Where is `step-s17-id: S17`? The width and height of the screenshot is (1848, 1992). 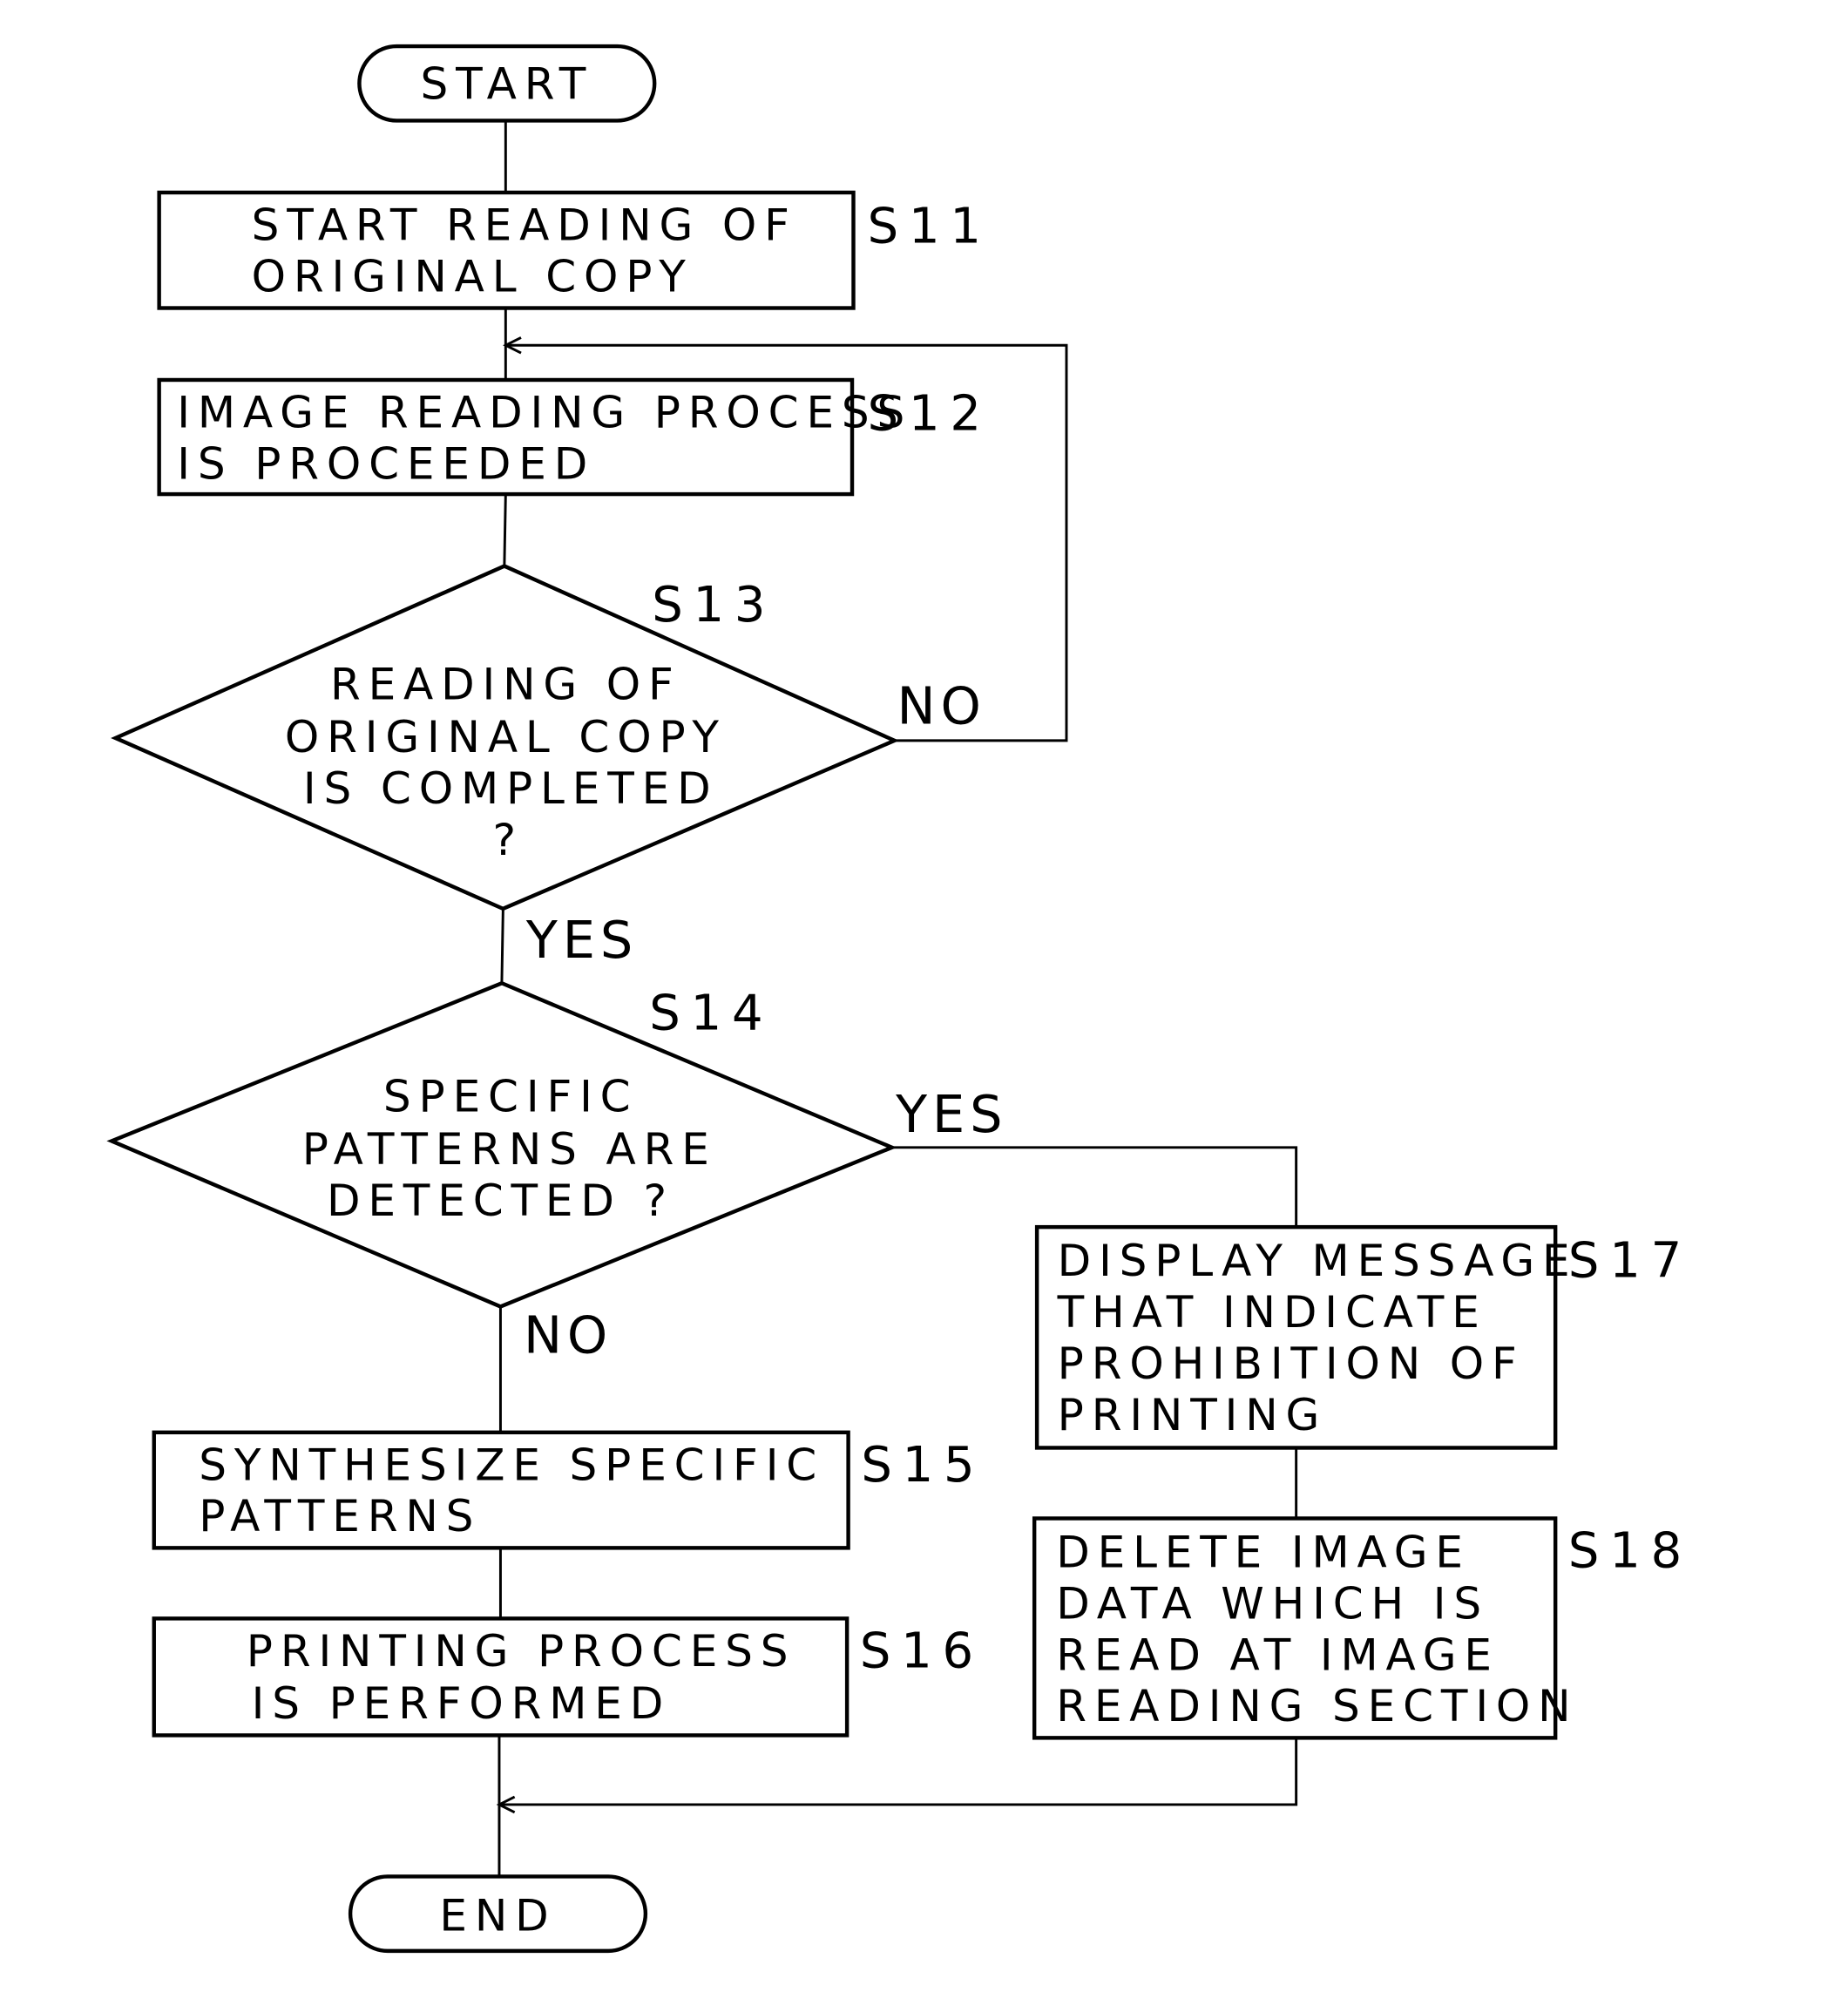
step-s17-id: S17 is located at coordinates (1630, 1261).